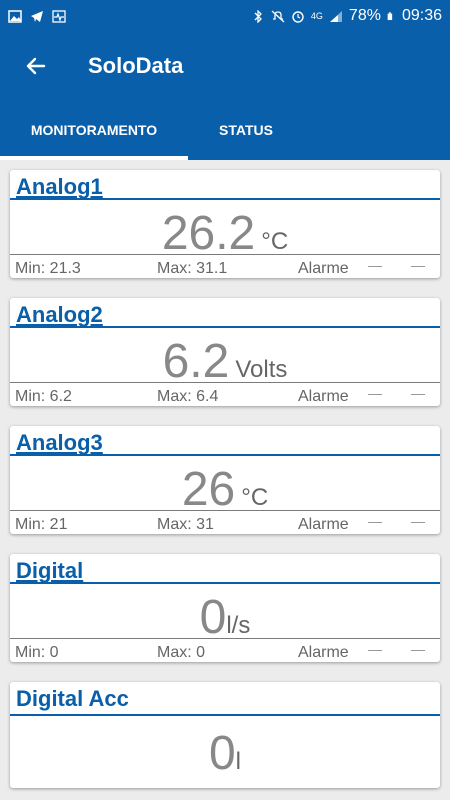 The image size is (450, 800). I want to click on alarm-icon, so click(298, 16).